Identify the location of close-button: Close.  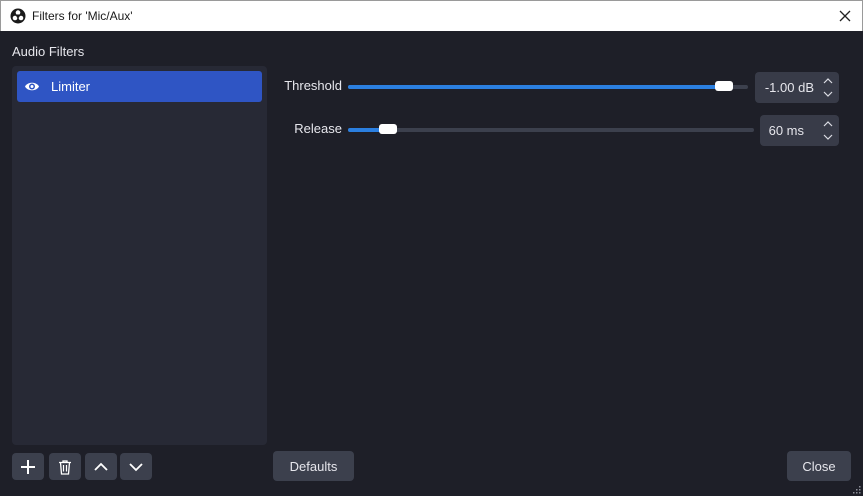
(819, 466).